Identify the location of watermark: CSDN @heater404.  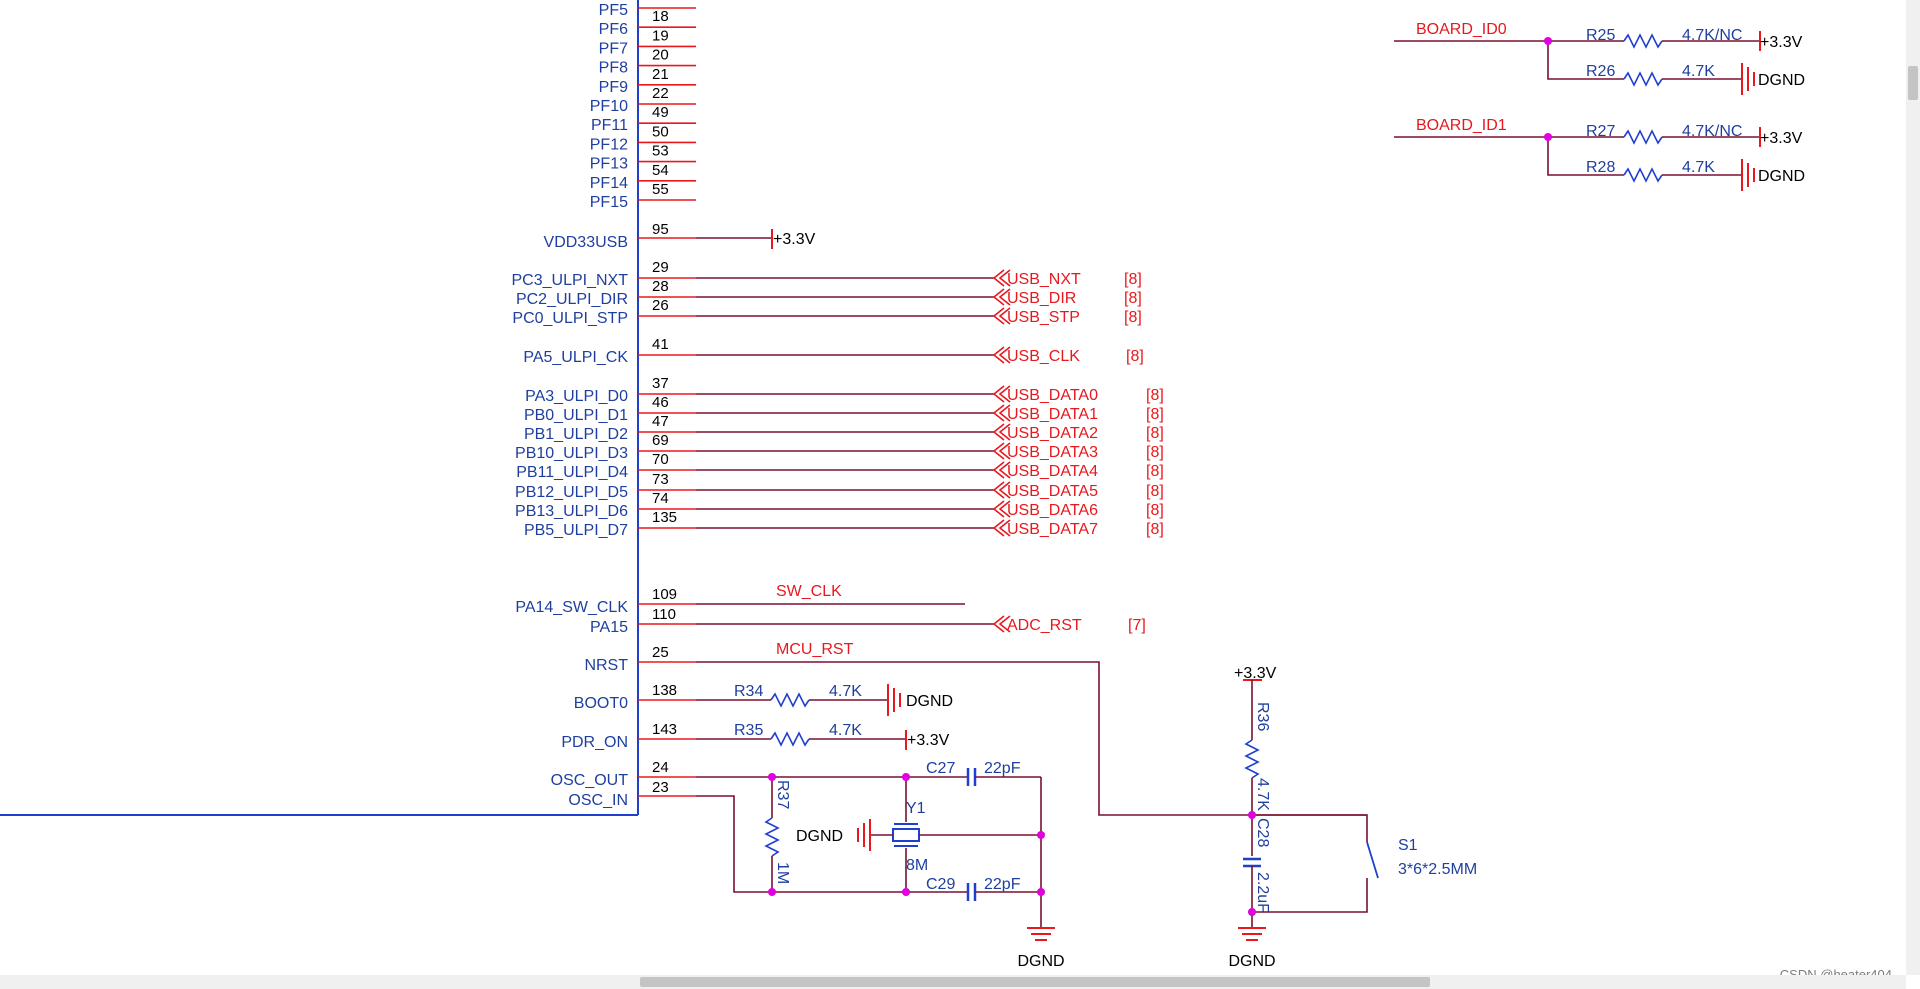
(1836, 971).